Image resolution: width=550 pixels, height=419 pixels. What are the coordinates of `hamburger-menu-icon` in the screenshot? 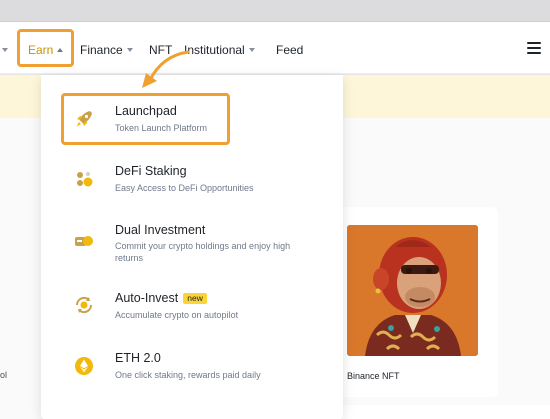 It's located at (534, 48).